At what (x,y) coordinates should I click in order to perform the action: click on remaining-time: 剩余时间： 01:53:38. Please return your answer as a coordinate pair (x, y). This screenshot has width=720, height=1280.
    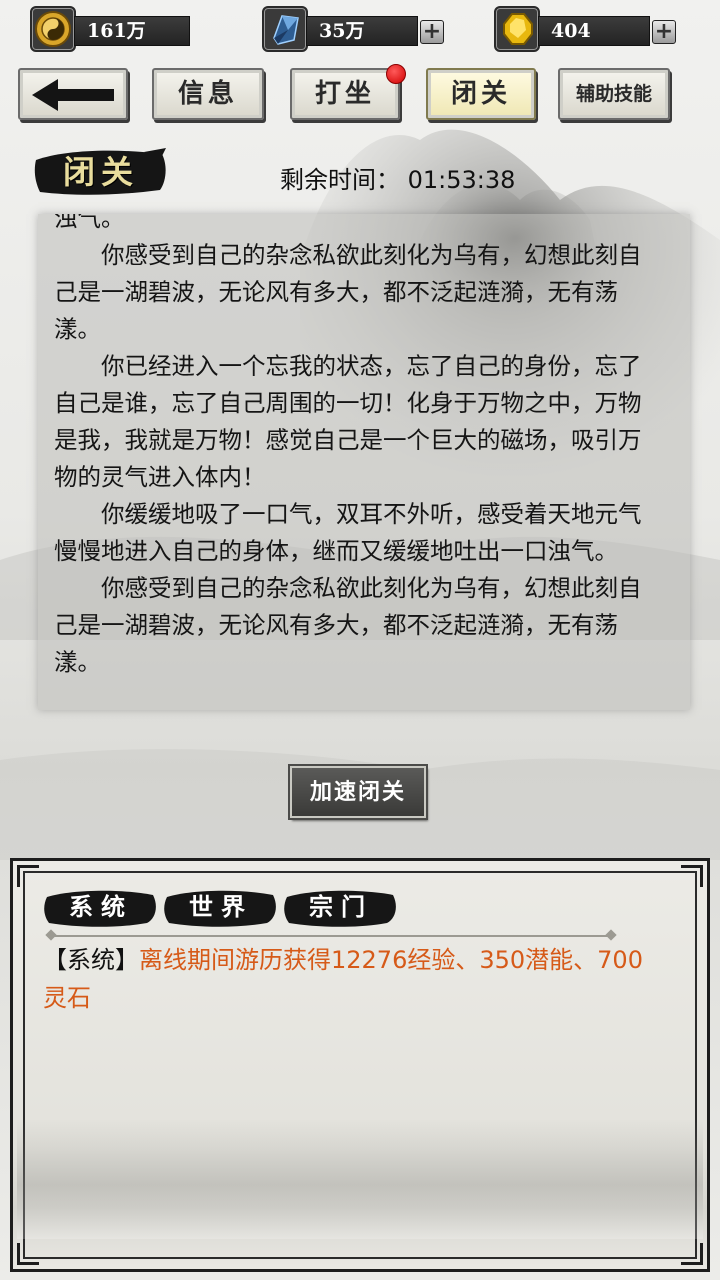
    Looking at the image, I should click on (397, 177).